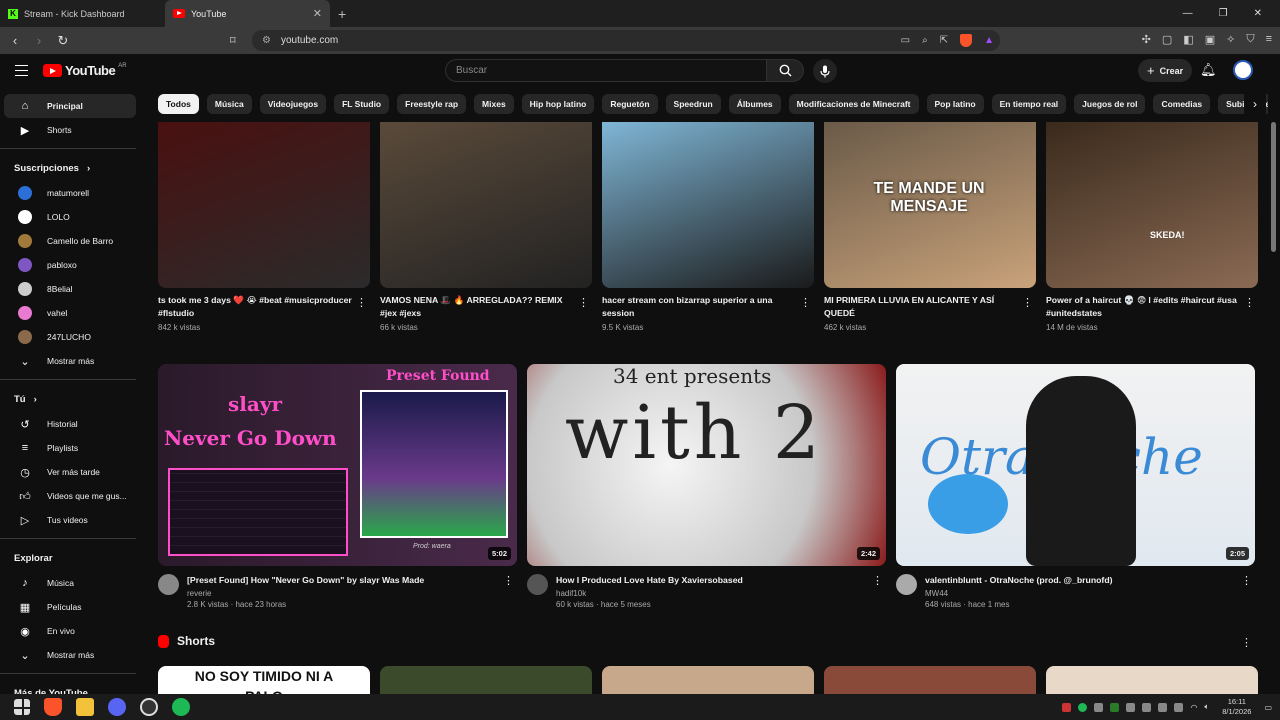 The width and height of the screenshot is (1280, 720). What do you see at coordinates (630, 104) in the screenshot?
I see `chip-7: Reguetón` at bounding box center [630, 104].